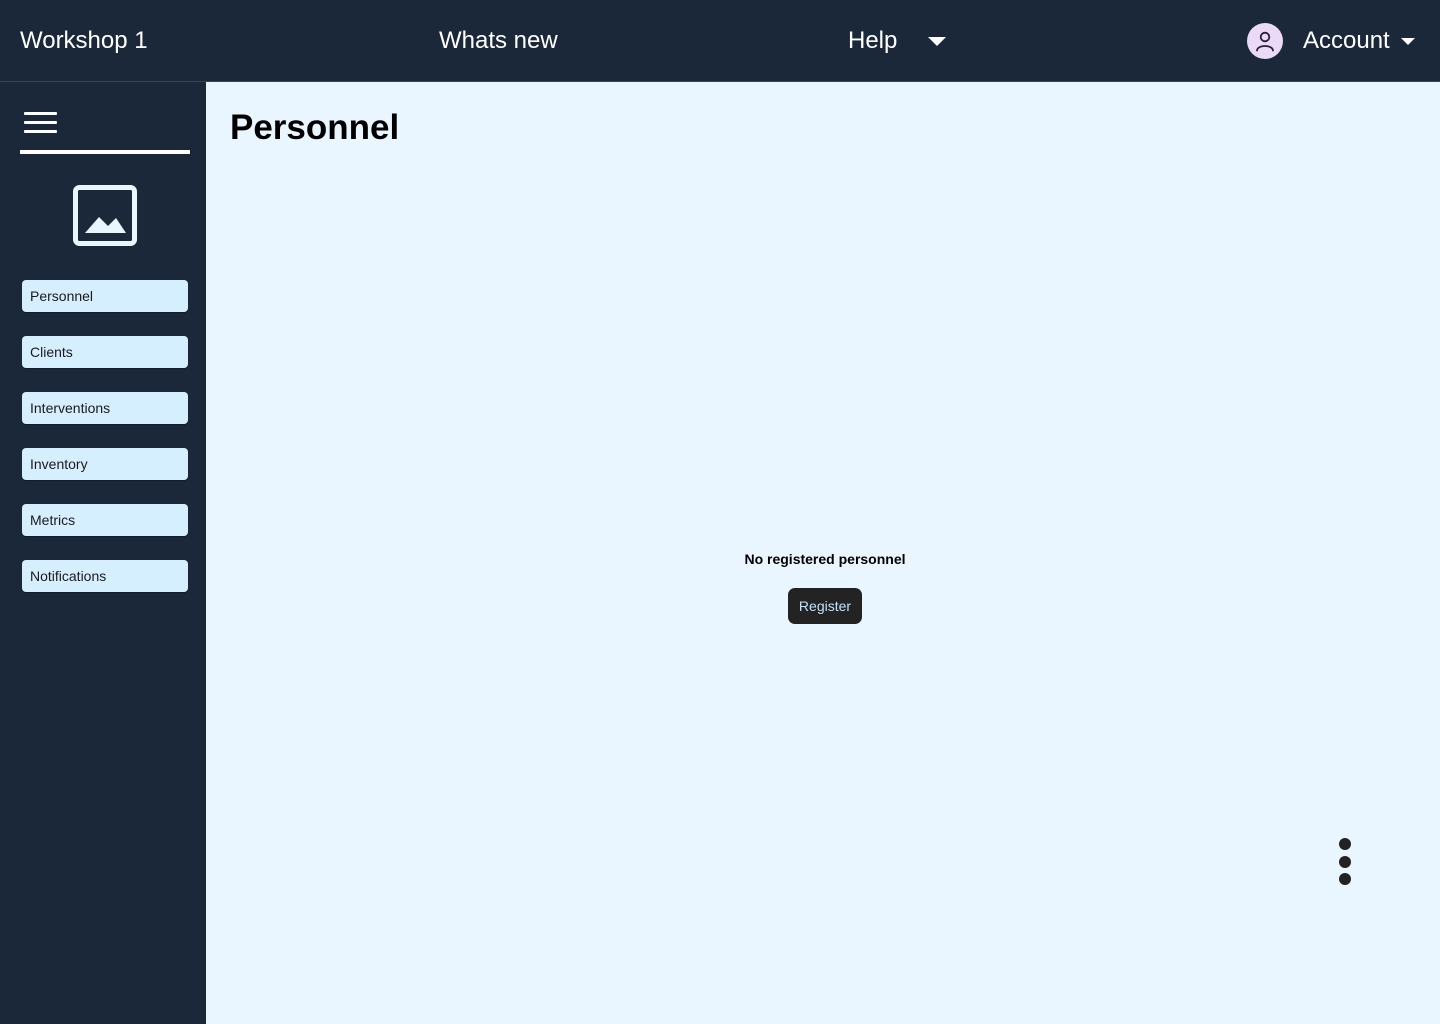  Describe the element at coordinates (873, 40) in the screenshot. I see `help-label: Help` at that location.